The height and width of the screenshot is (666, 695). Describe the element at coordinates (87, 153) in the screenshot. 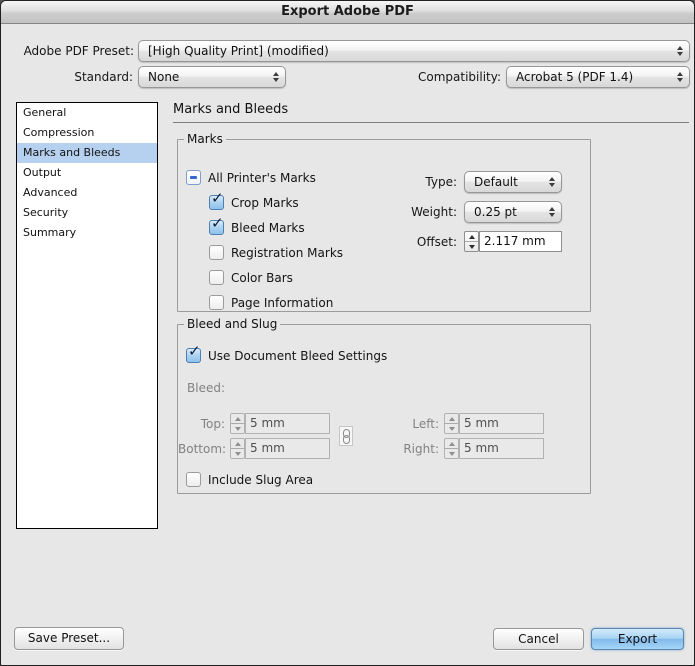

I see `sidebar-item-marks-and-bleeds: Marks and Bleeds` at that location.